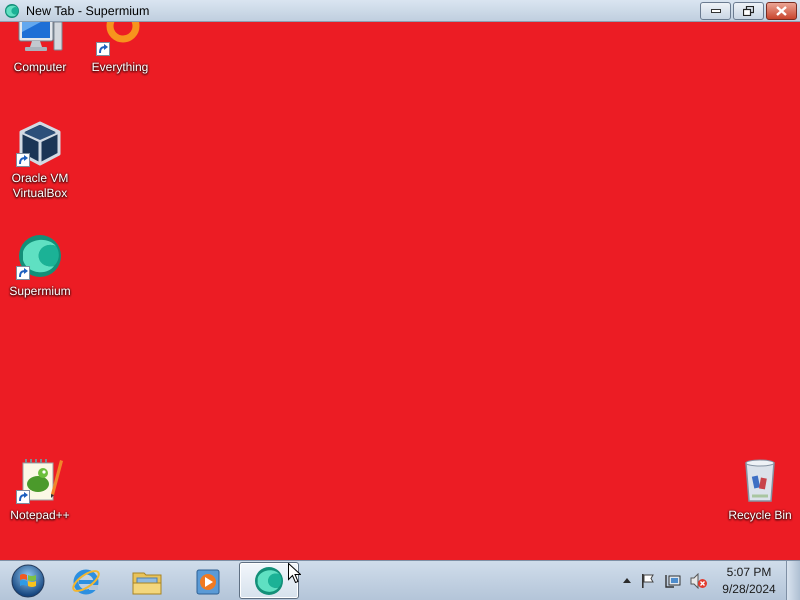 The height and width of the screenshot is (600, 800). I want to click on window-title: New Tab - Supermium, so click(88, 10).